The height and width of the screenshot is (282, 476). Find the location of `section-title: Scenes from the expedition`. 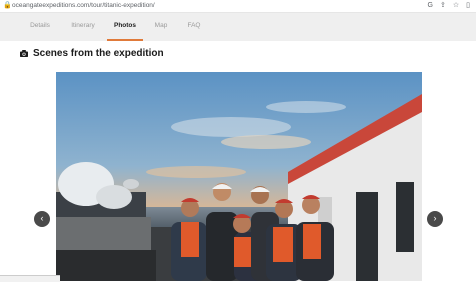

section-title: Scenes from the expedition is located at coordinates (98, 53).